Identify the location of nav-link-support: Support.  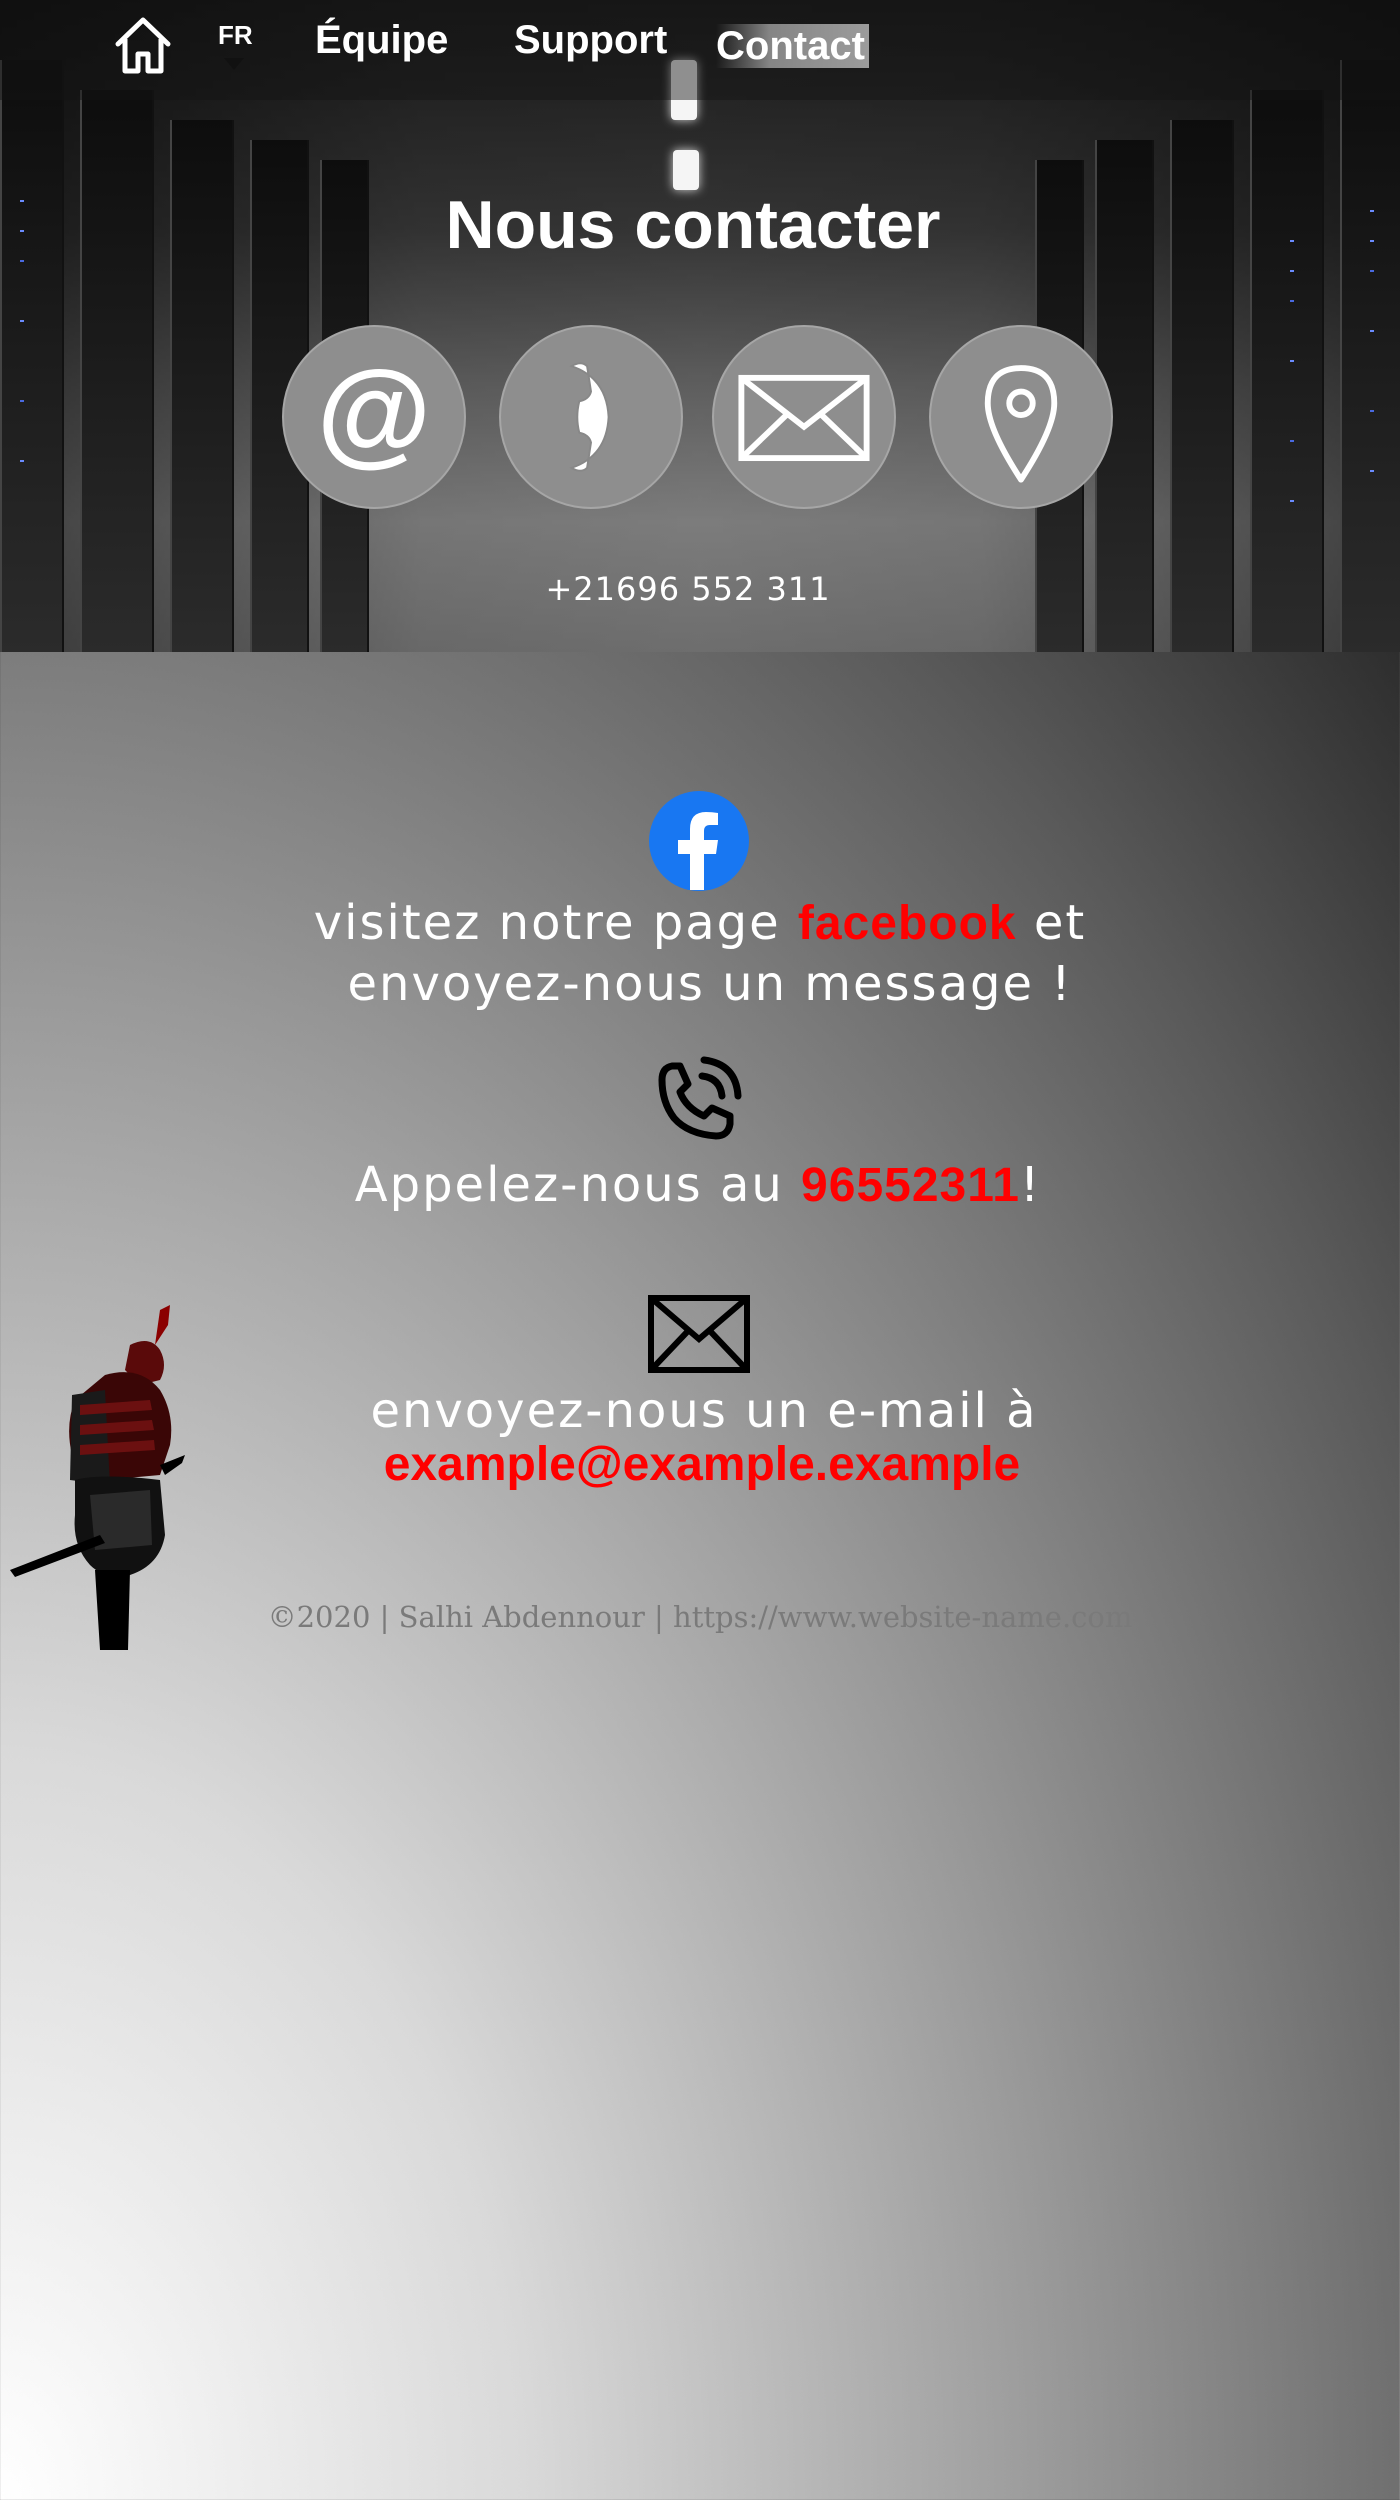
(590, 40).